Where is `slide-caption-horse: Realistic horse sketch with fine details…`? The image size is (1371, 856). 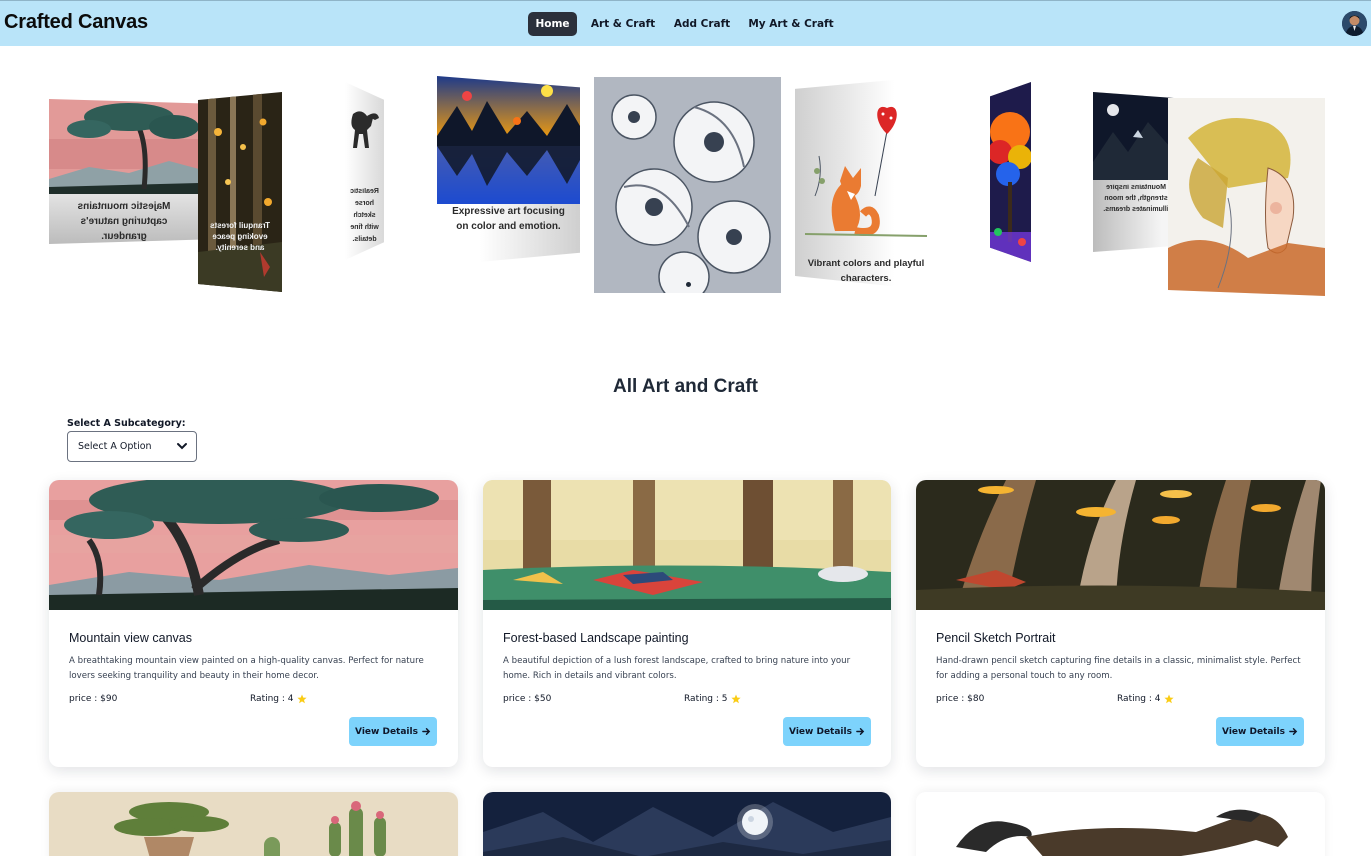 slide-caption-horse: Realistic horse sketch with fine details… is located at coordinates (364, 215).